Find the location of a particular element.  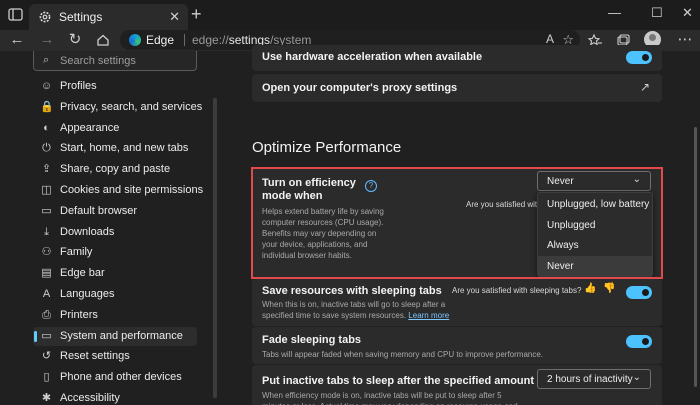

sidebar-item-label: Edge bar is located at coordinates (82, 273).